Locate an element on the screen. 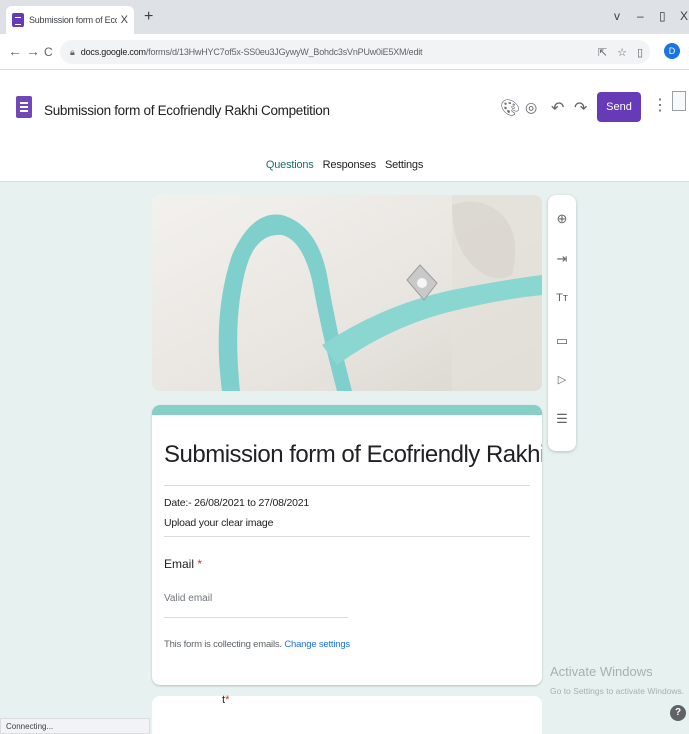 This screenshot has height=734, width=689. profile-avatar: D is located at coordinates (672, 51).